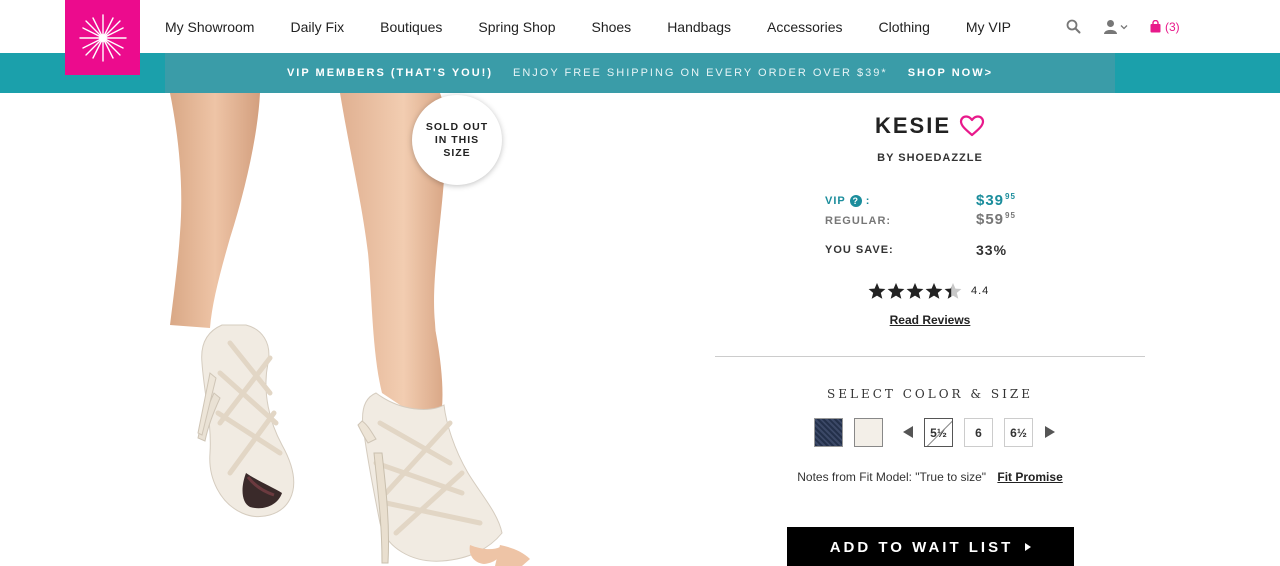  Describe the element at coordinates (859, 250) in the screenshot. I see `savings-label: YOU SAVE:` at that location.